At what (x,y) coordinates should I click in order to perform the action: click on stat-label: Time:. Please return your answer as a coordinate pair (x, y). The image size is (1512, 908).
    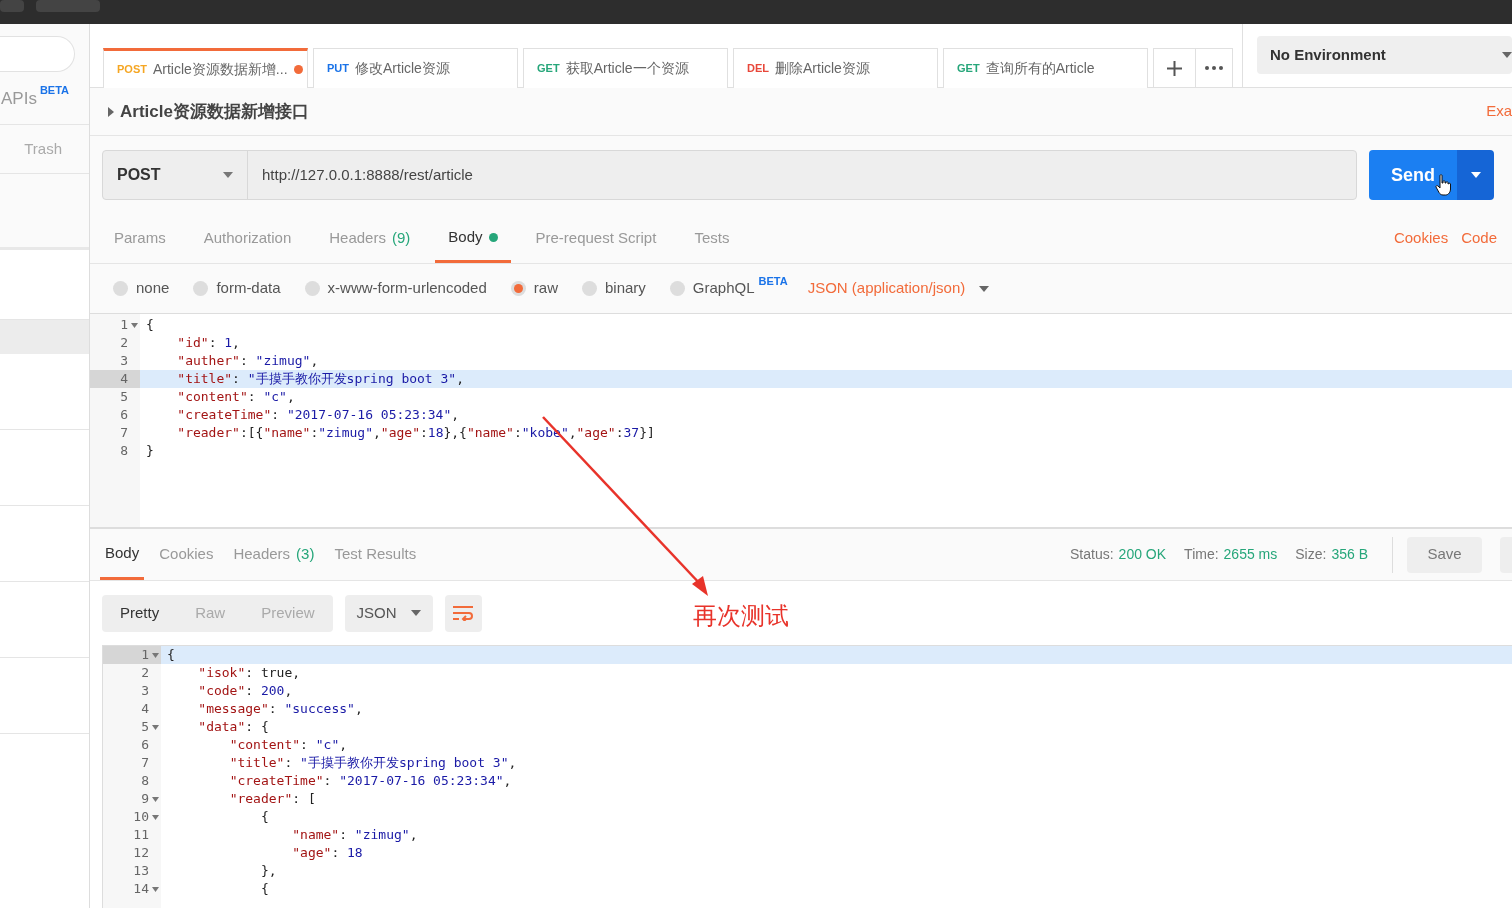
    Looking at the image, I should click on (1201, 554).